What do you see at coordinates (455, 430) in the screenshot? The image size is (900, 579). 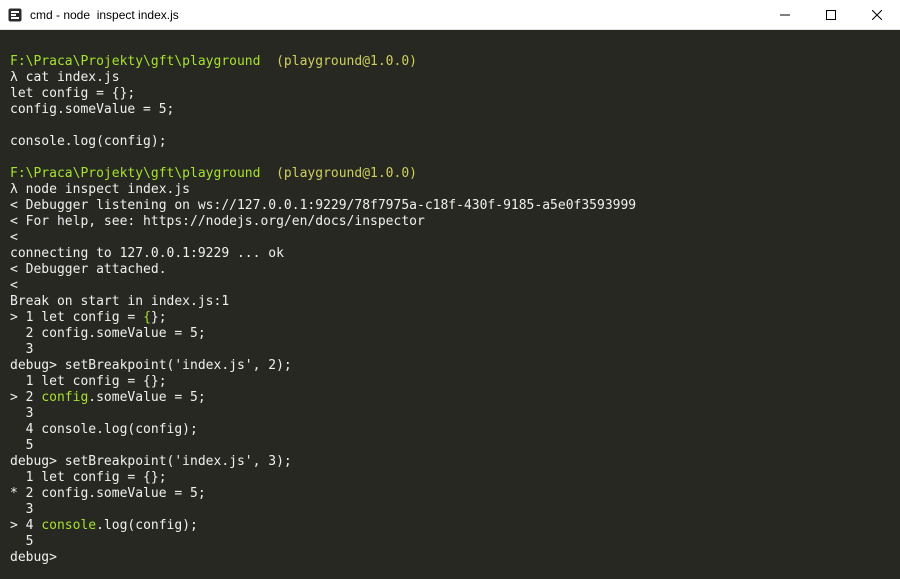 I see `terminal-line: 4 console.log(config);` at bounding box center [455, 430].